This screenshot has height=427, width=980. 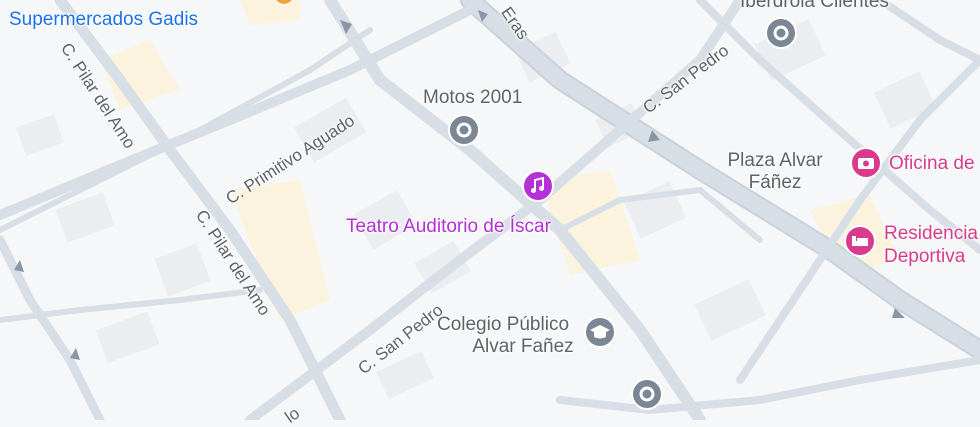 What do you see at coordinates (75, 354) in the screenshot?
I see `arrow-icon` at bounding box center [75, 354].